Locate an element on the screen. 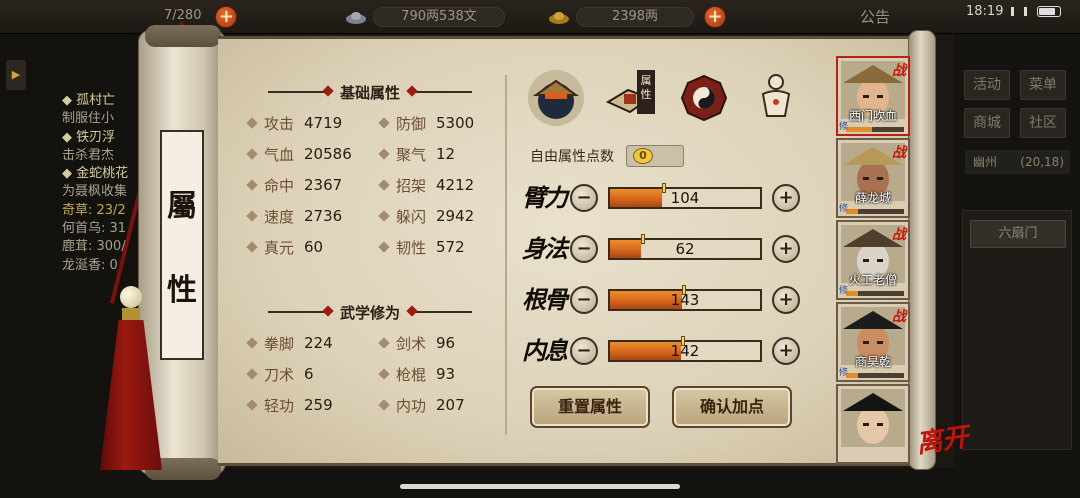  attribute-name: 根骨 is located at coordinates (545, 299).